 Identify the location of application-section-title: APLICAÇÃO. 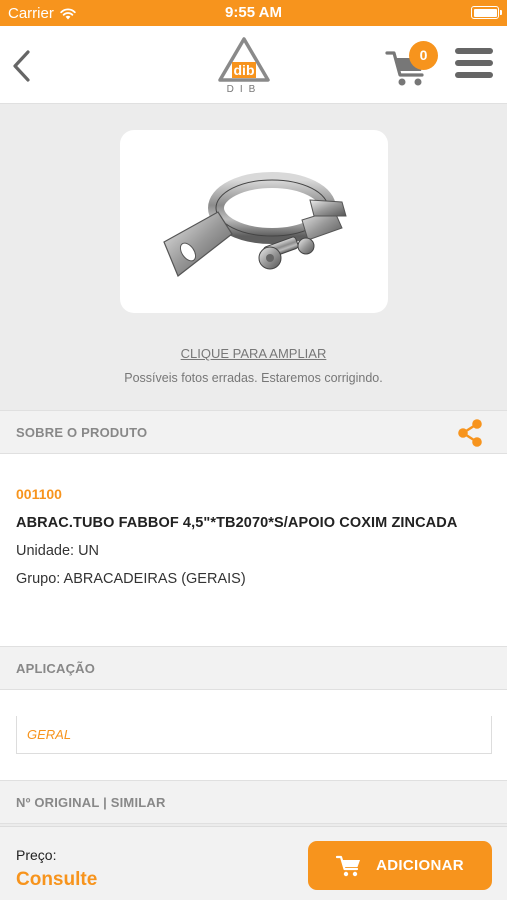
(56, 668).